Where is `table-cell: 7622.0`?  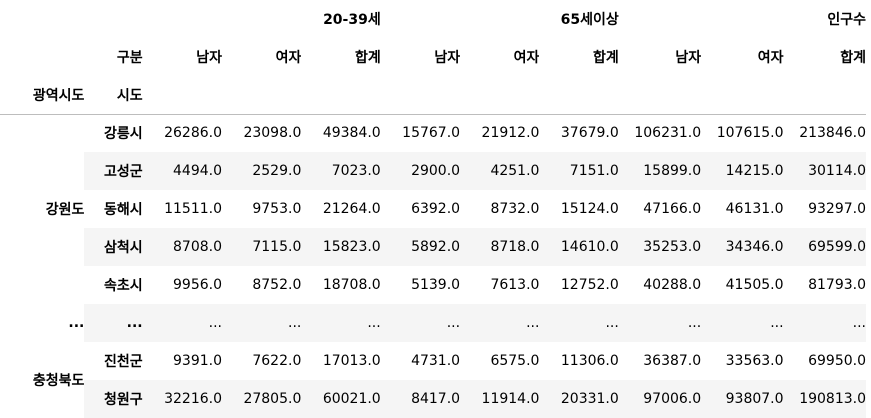
table-cell: 7622.0 is located at coordinates (277, 361).